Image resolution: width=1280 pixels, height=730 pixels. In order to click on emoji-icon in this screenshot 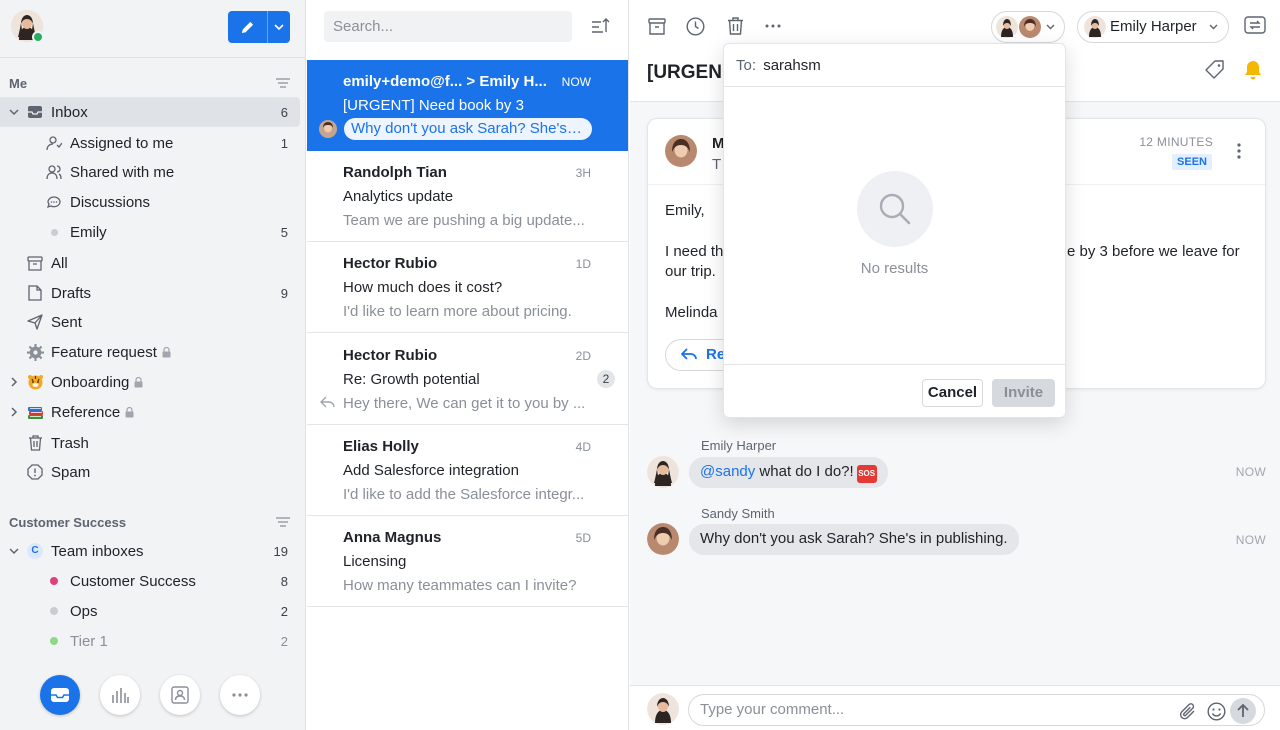, I will do `click(1216, 711)`.